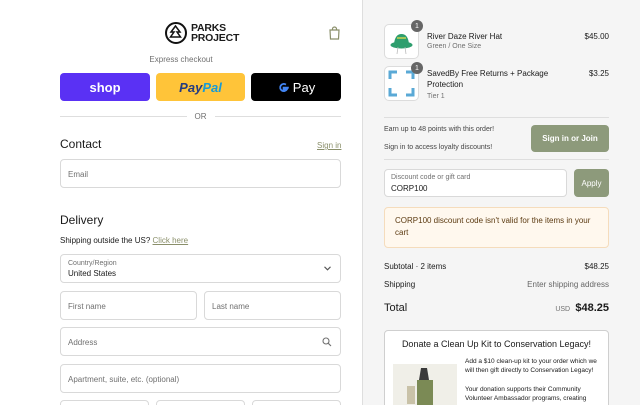 This screenshot has width=640, height=405. What do you see at coordinates (82, 220) in the screenshot?
I see `delivery-heading: Delivery` at bounding box center [82, 220].